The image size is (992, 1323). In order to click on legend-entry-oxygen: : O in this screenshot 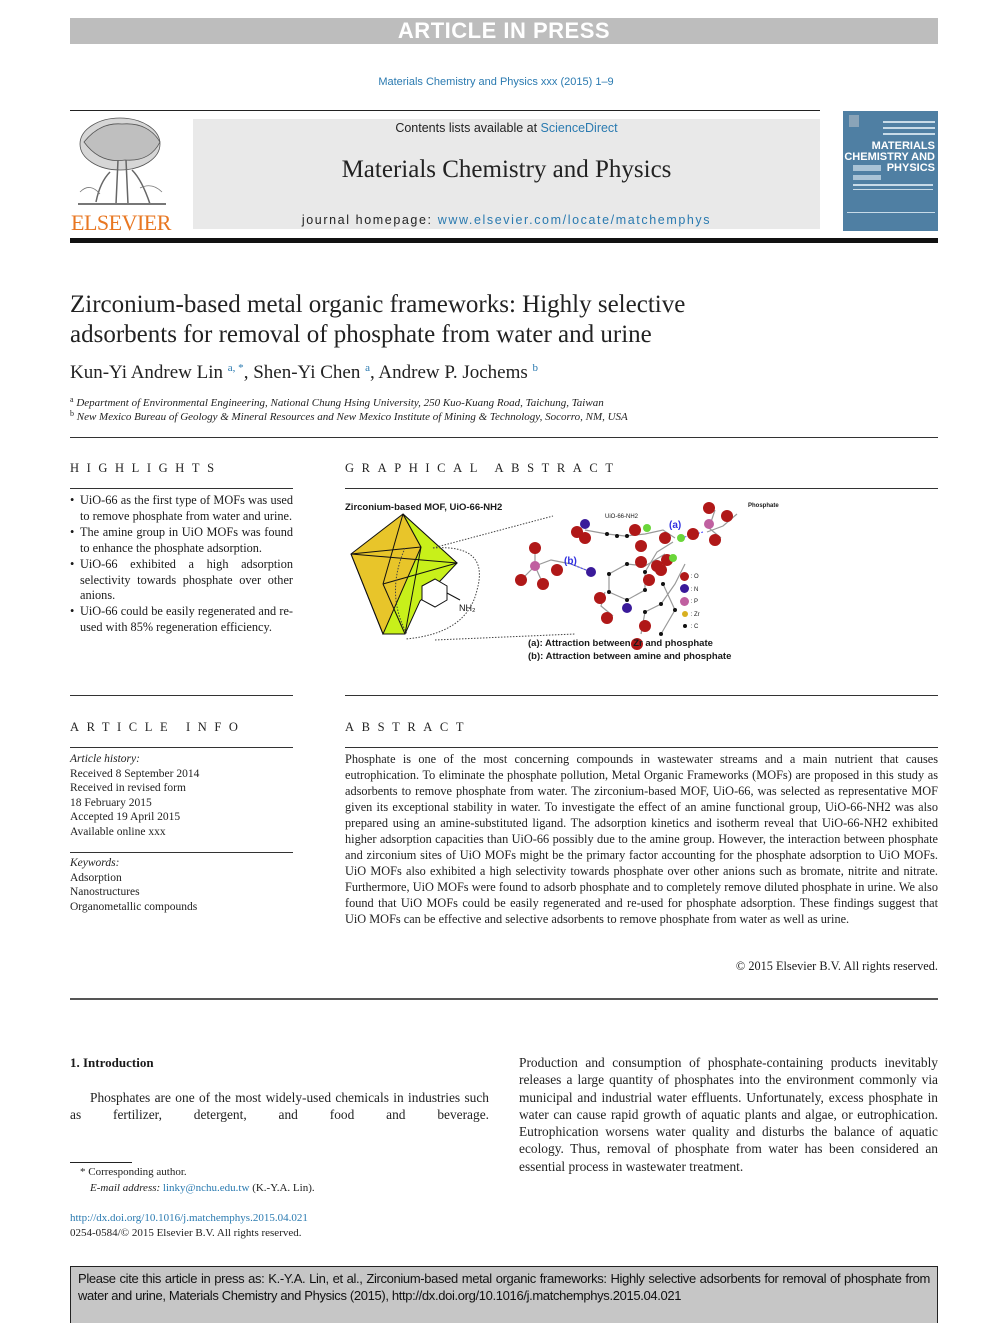, I will do `click(690, 577)`.